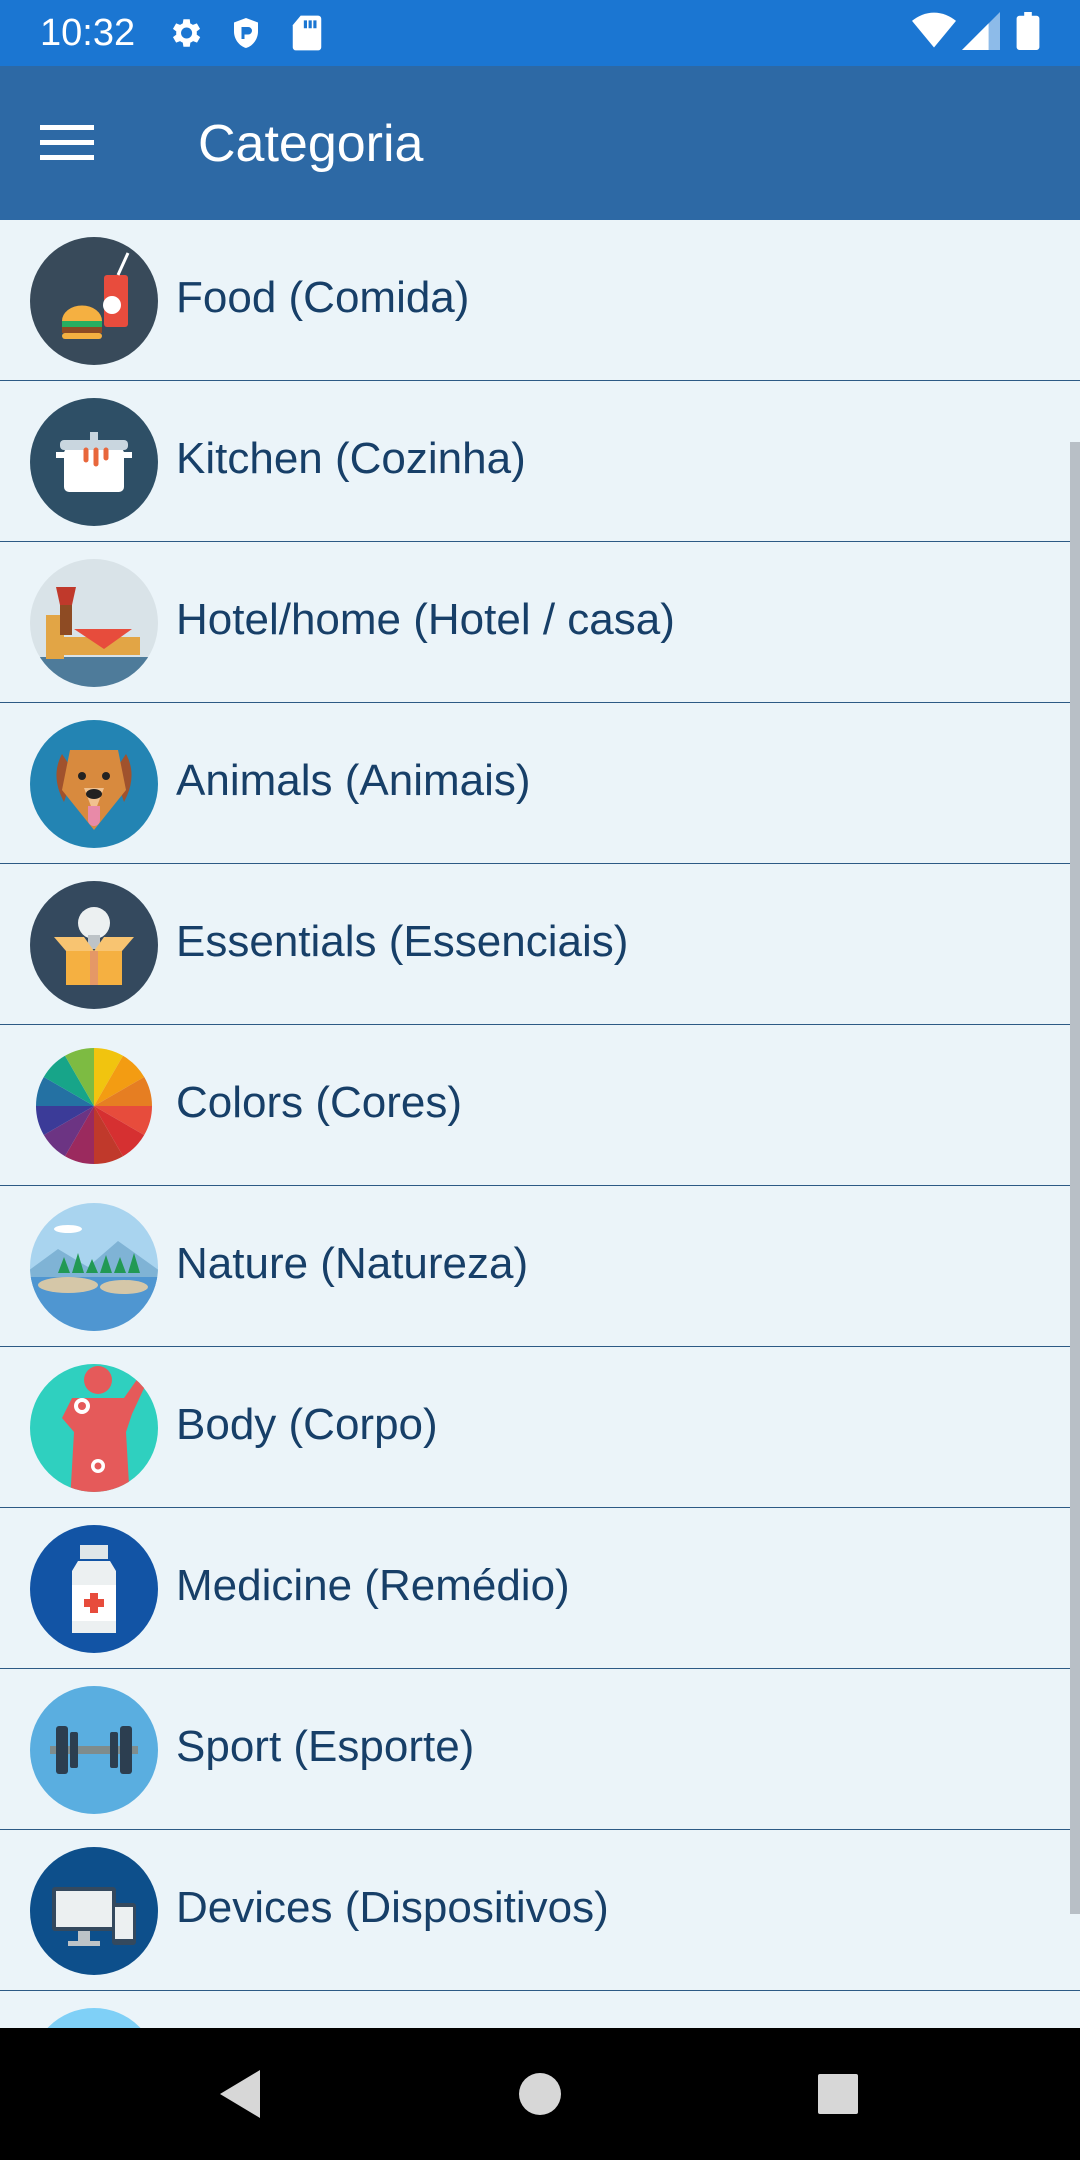  I want to click on scrollbar, so click(1075, 1178).